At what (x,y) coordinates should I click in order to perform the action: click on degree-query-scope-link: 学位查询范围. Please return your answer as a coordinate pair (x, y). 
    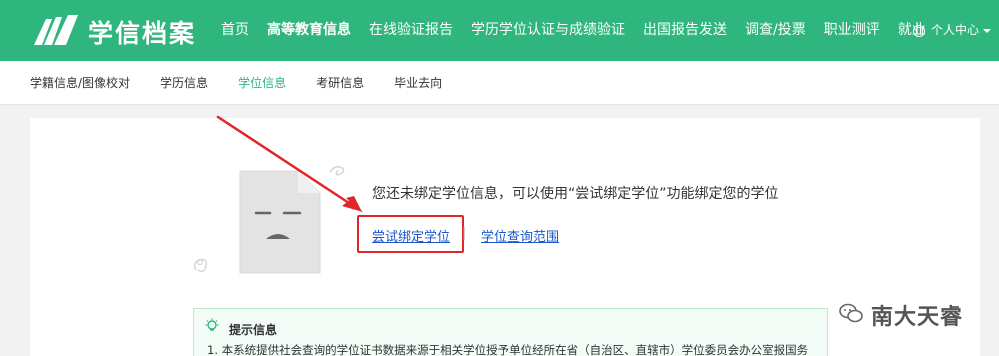
    Looking at the image, I should click on (520, 235).